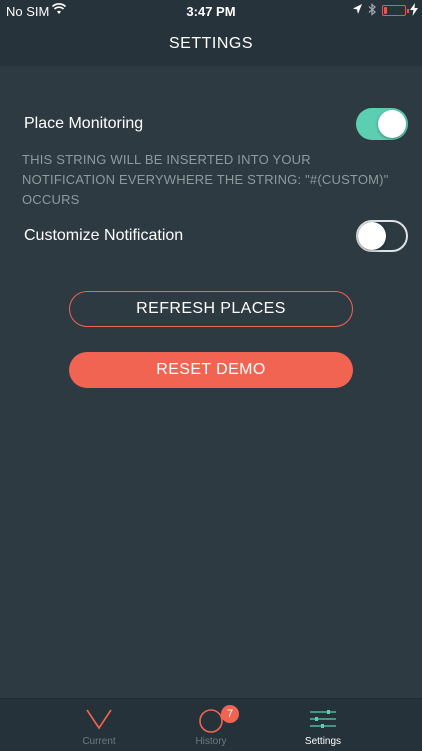 The image size is (422, 751). Describe the element at coordinates (395, 10) in the screenshot. I see `battery-icon` at that location.